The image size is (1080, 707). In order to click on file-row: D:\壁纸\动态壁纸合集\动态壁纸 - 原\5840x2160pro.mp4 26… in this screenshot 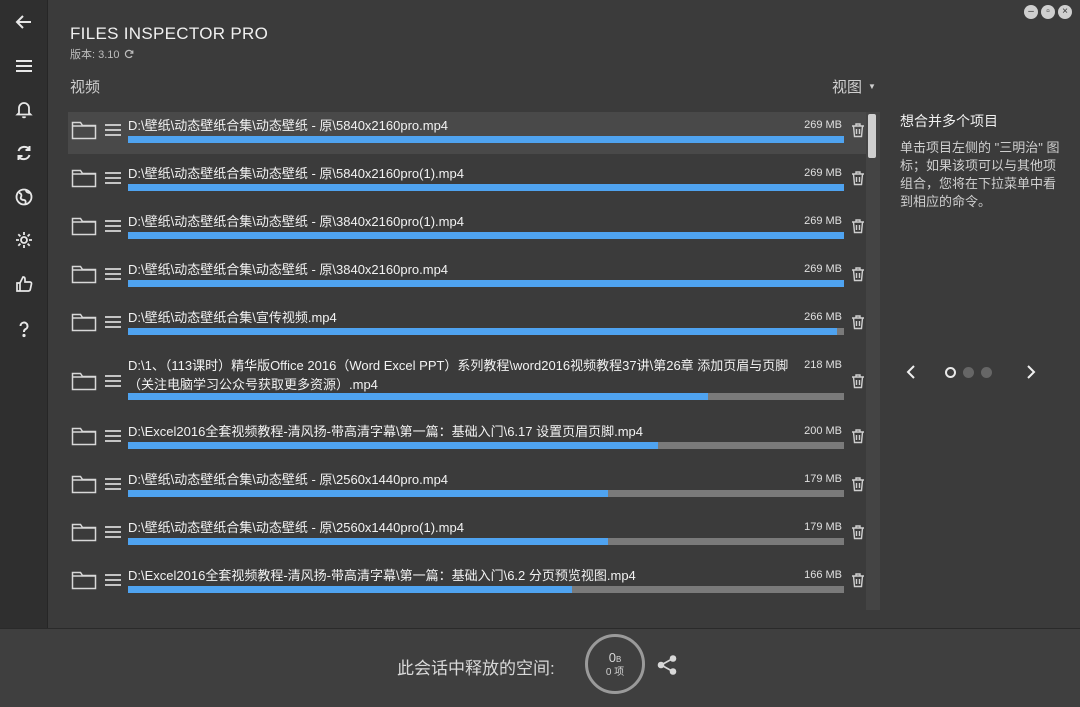, I will do `click(468, 133)`.